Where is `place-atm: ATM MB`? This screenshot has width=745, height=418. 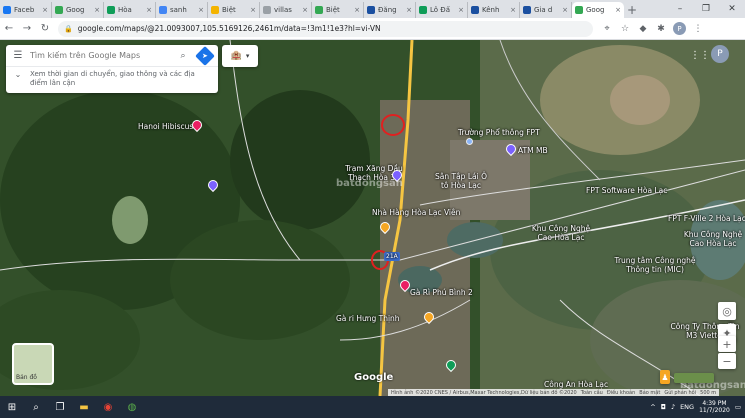 place-atm: ATM MB is located at coordinates (533, 150).